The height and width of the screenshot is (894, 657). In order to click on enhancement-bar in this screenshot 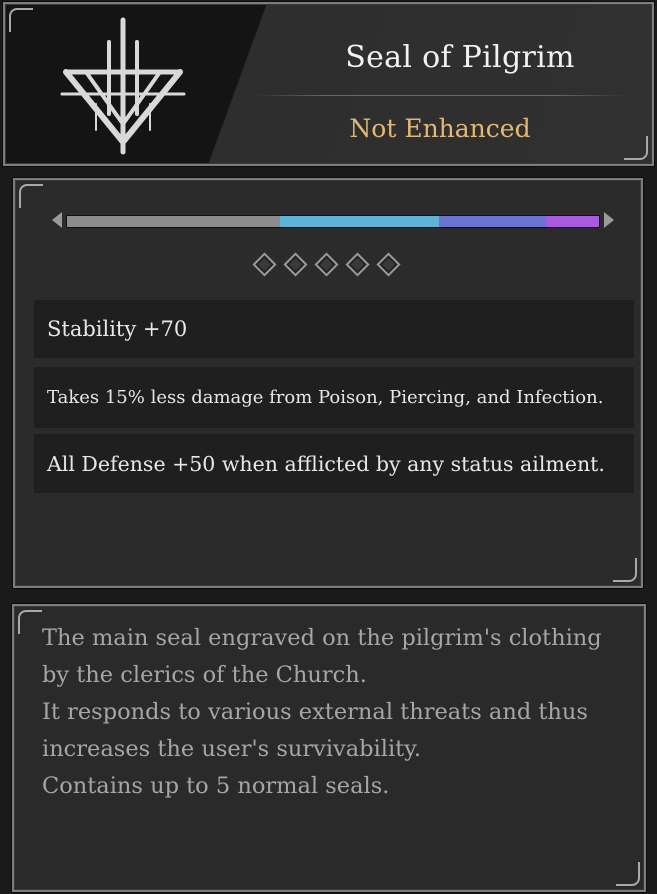, I will do `click(333, 221)`.